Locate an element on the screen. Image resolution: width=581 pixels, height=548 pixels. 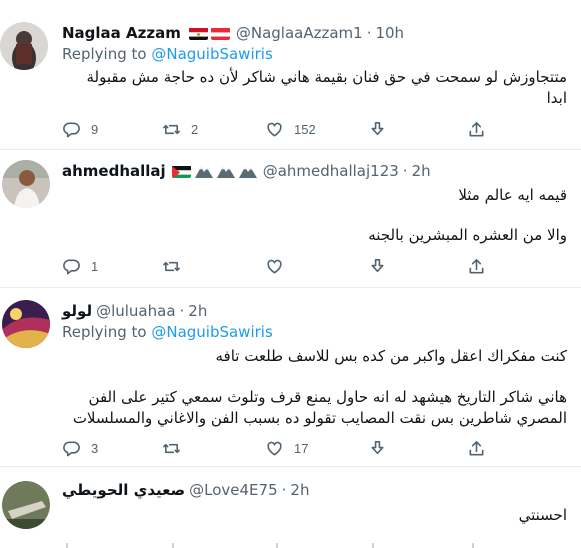
user-handle: @ahmedhallaj123 is located at coordinates (331, 171).